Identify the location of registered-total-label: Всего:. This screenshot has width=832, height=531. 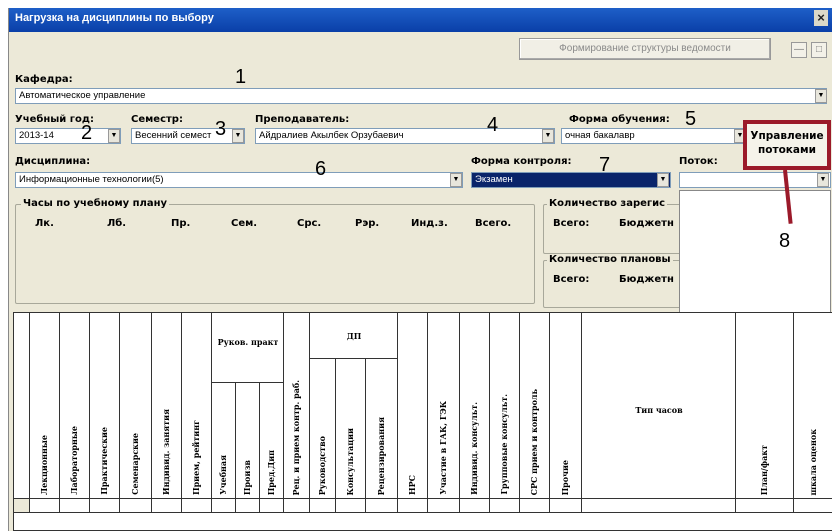
(571, 223).